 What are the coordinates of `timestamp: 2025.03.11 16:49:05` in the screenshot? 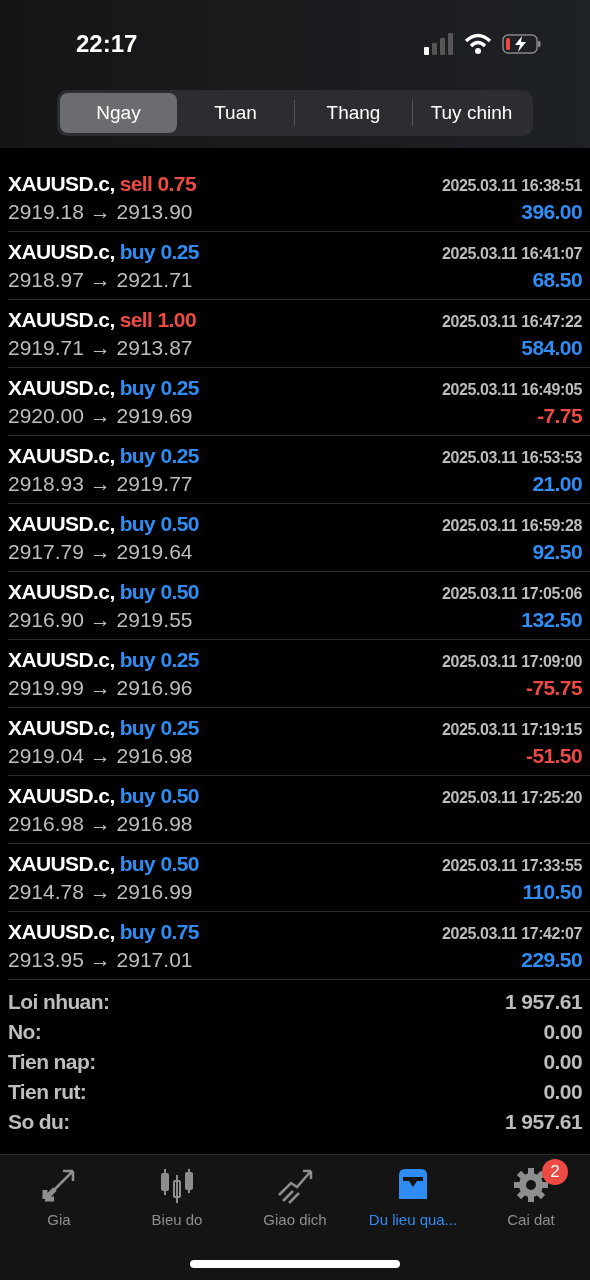 It's located at (511, 389).